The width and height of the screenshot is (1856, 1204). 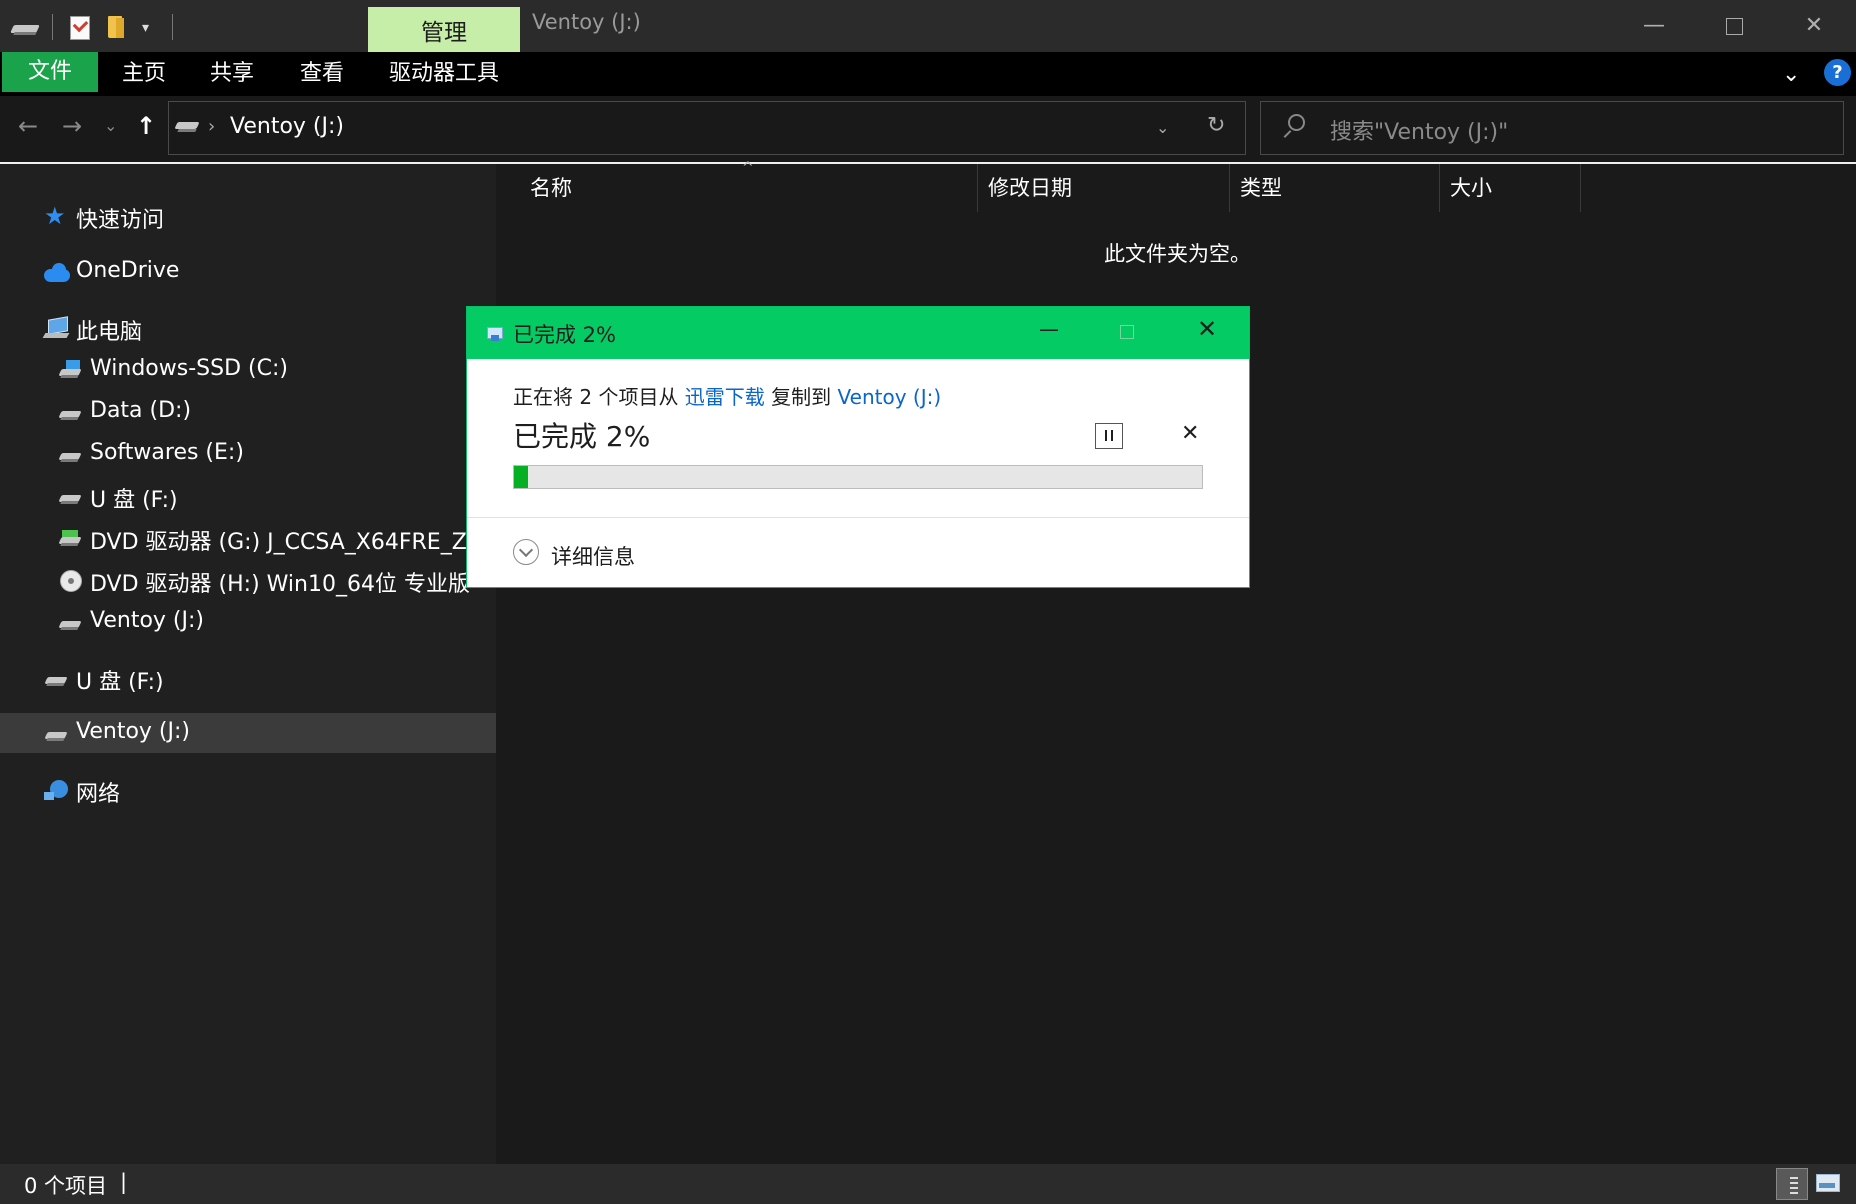 I want to click on network-icon, so click(x=57, y=790).